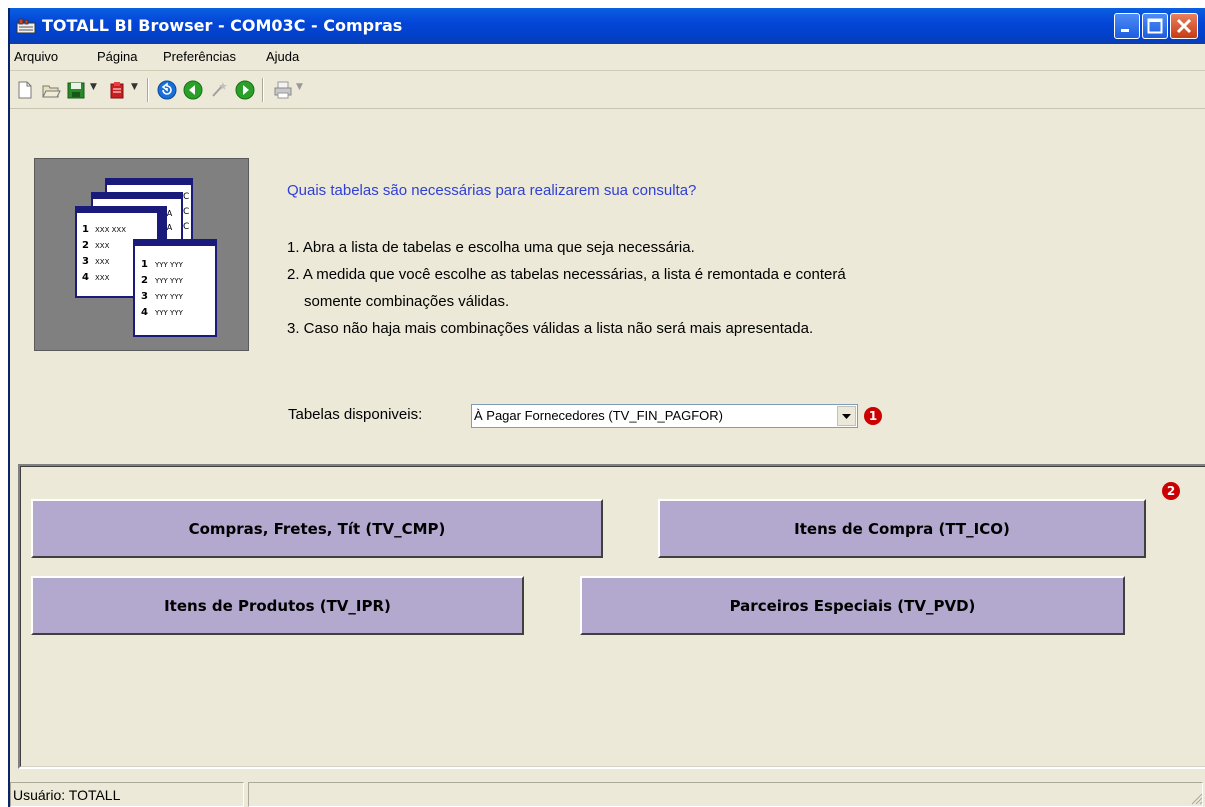 The height and width of the screenshot is (807, 1205). I want to click on table-button-tt-ico: Itens de Compra (TT_ICO), so click(902, 528).